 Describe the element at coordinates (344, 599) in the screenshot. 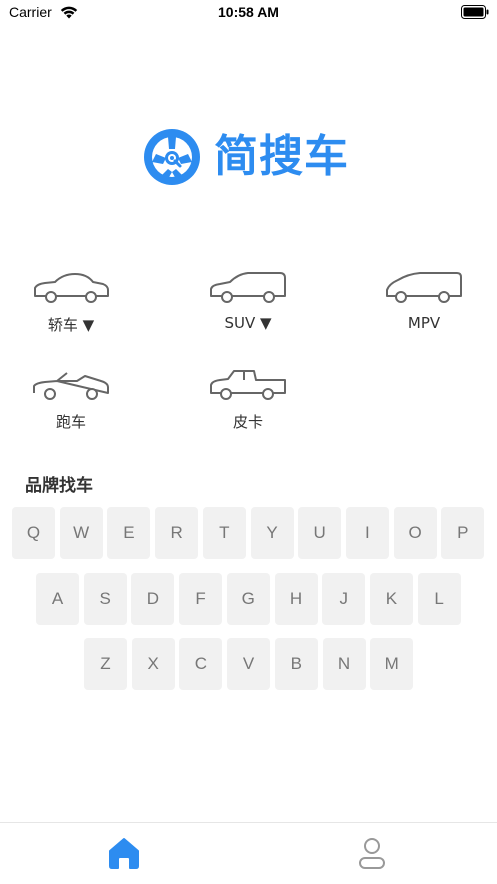

I see `key-j: J` at that location.